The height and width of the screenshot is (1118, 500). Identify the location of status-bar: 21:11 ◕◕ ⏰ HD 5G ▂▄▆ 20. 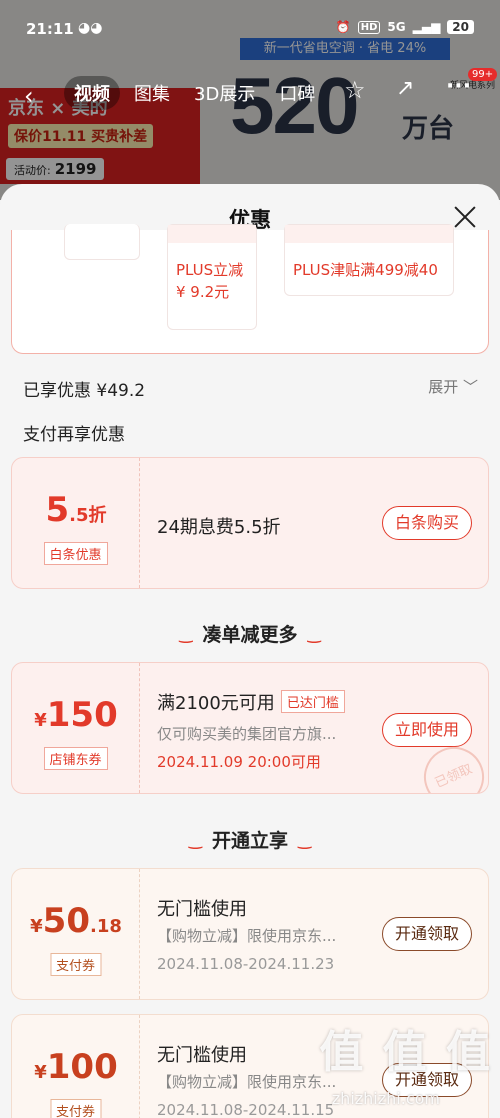
(250, 20).